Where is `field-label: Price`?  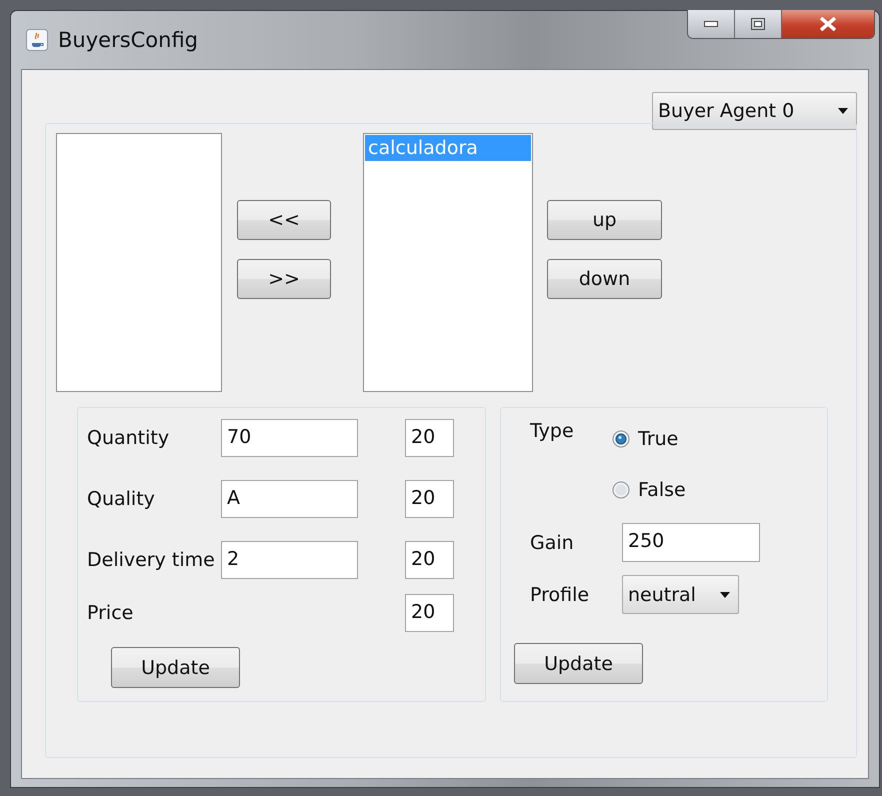
field-label: Price is located at coordinates (110, 613).